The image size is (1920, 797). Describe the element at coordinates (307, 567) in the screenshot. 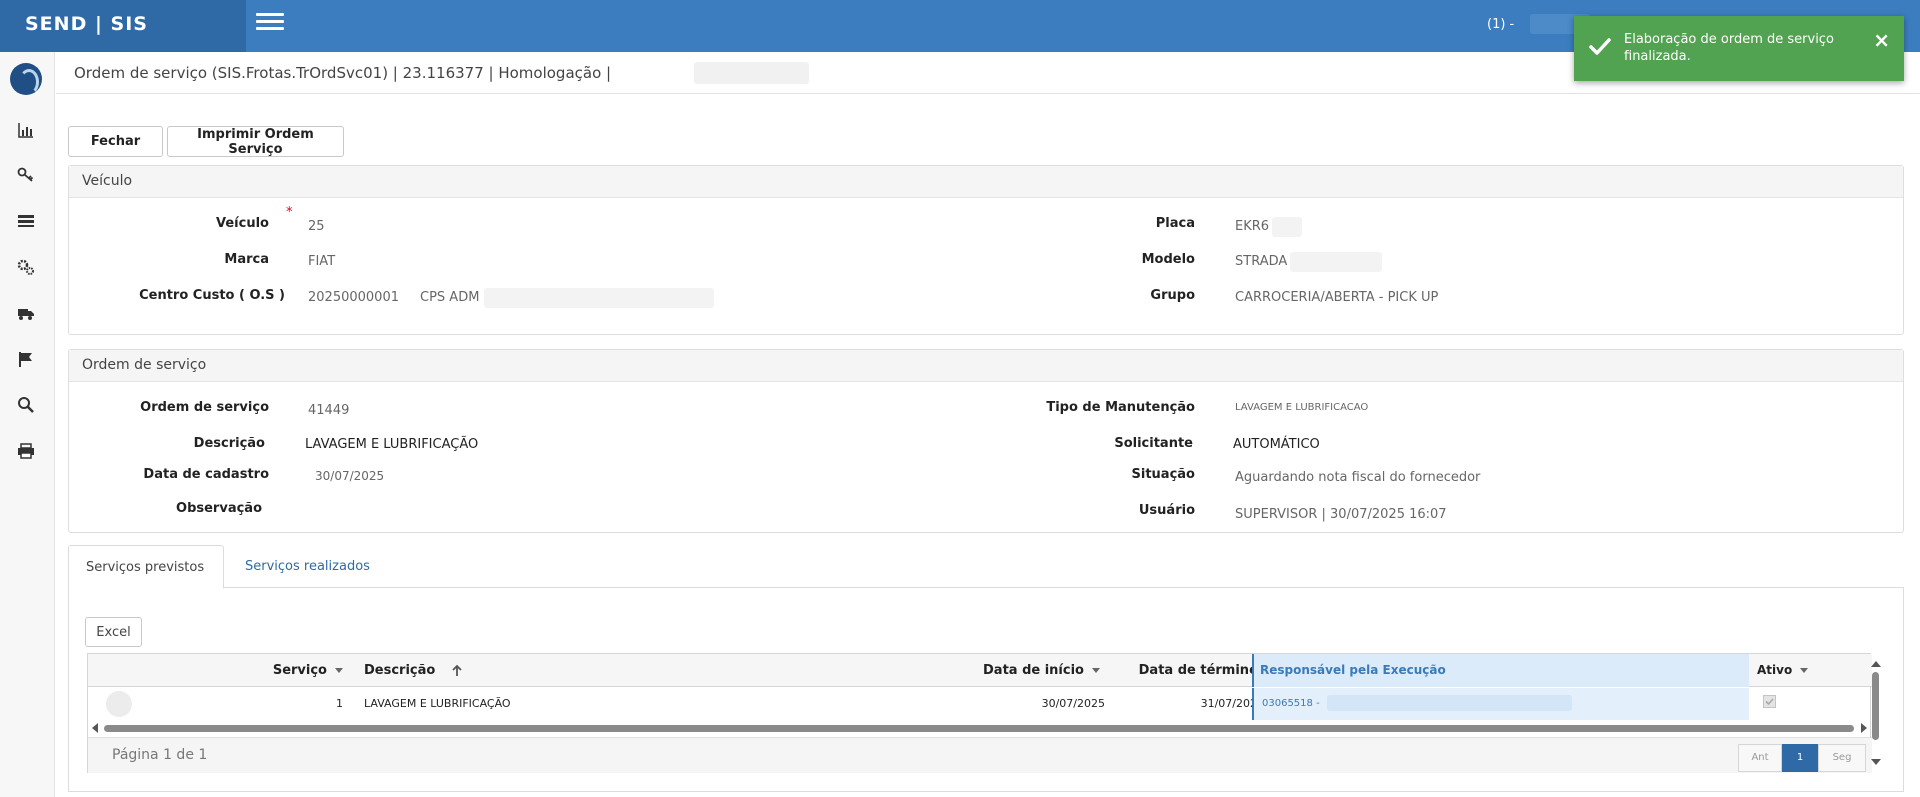

I see `tab-performed-services: Serviços realizados` at that location.